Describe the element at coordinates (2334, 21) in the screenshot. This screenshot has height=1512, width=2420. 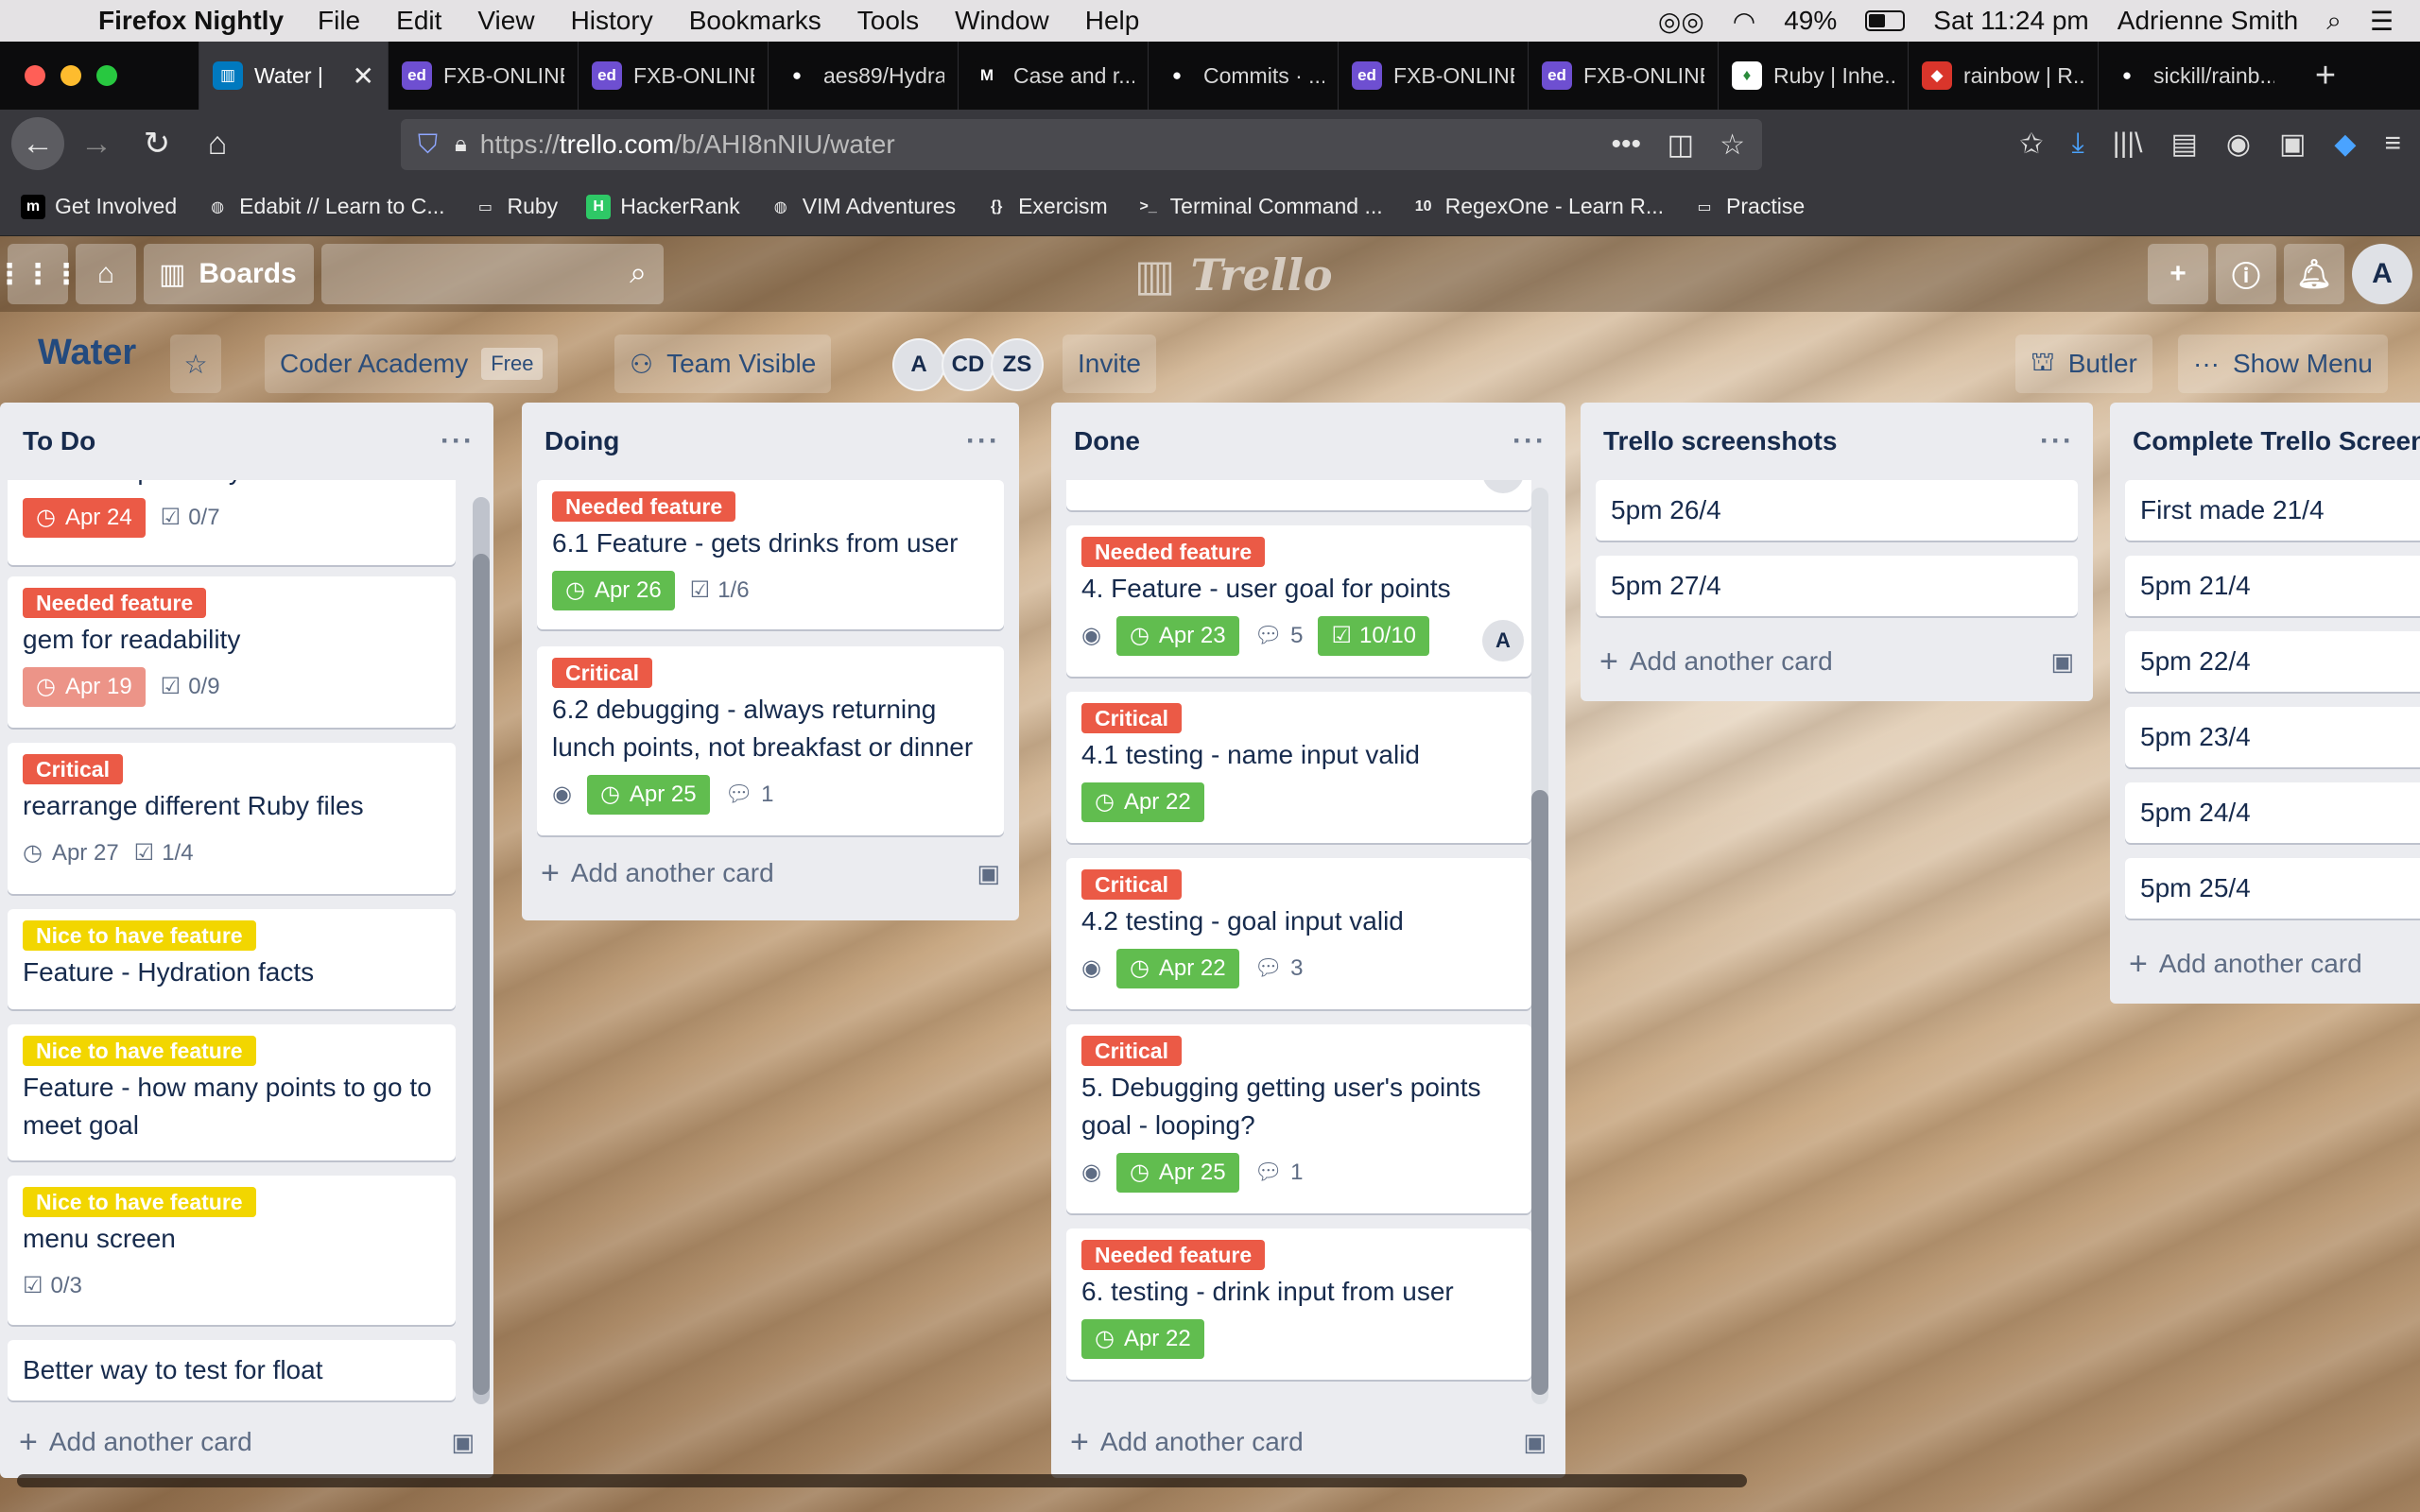
I see `spotlight-search-icon: ⌕` at that location.